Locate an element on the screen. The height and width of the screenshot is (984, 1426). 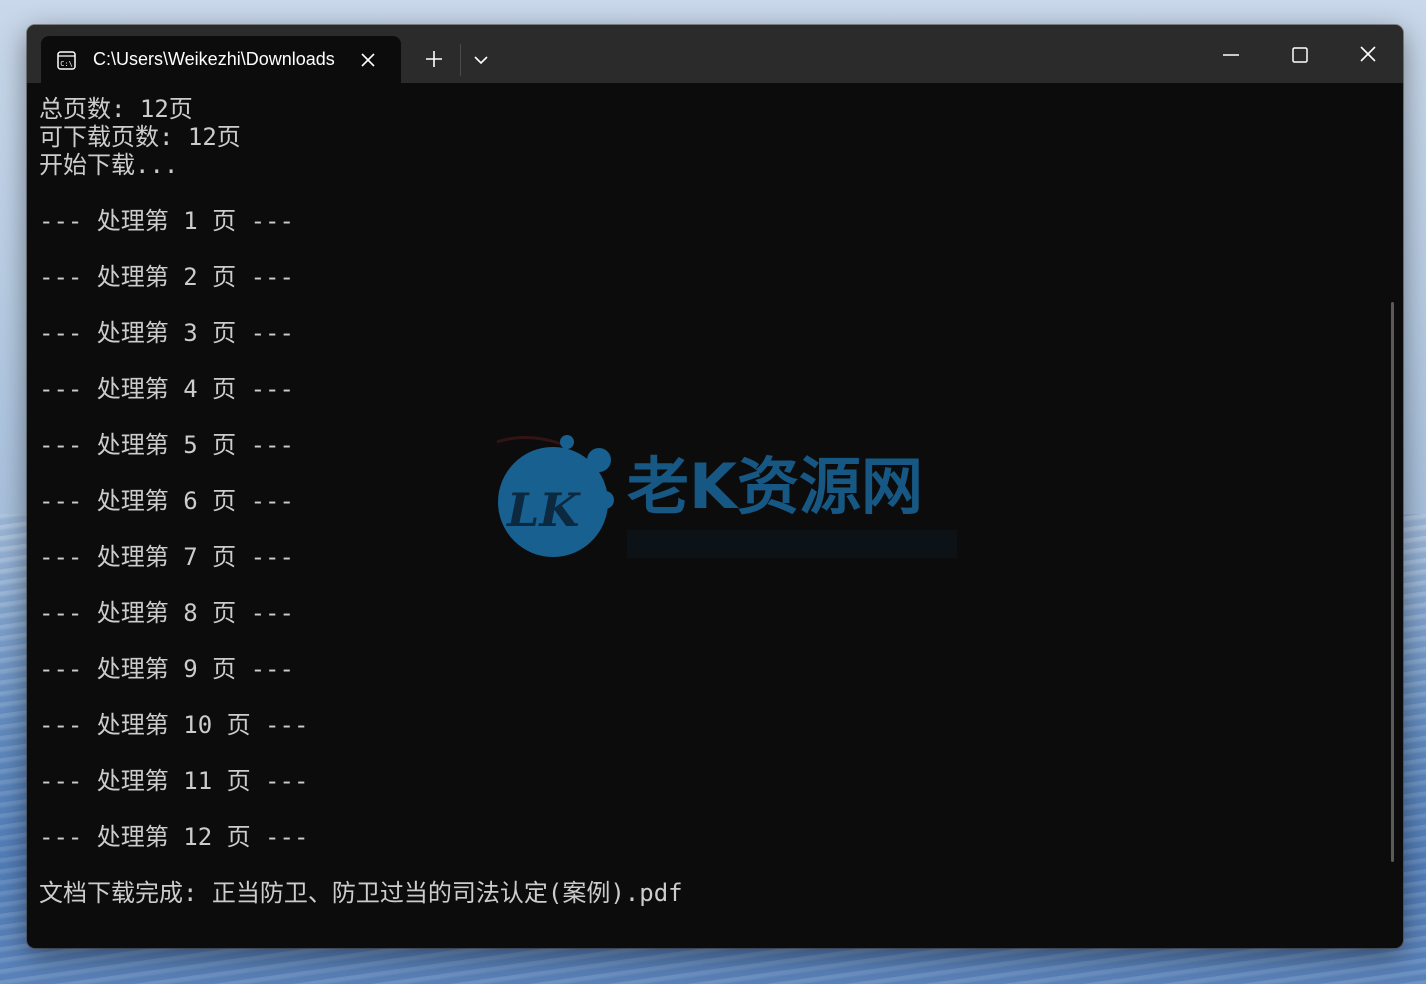
terminal-icon: C:\ is located at coordinates (66, 60).